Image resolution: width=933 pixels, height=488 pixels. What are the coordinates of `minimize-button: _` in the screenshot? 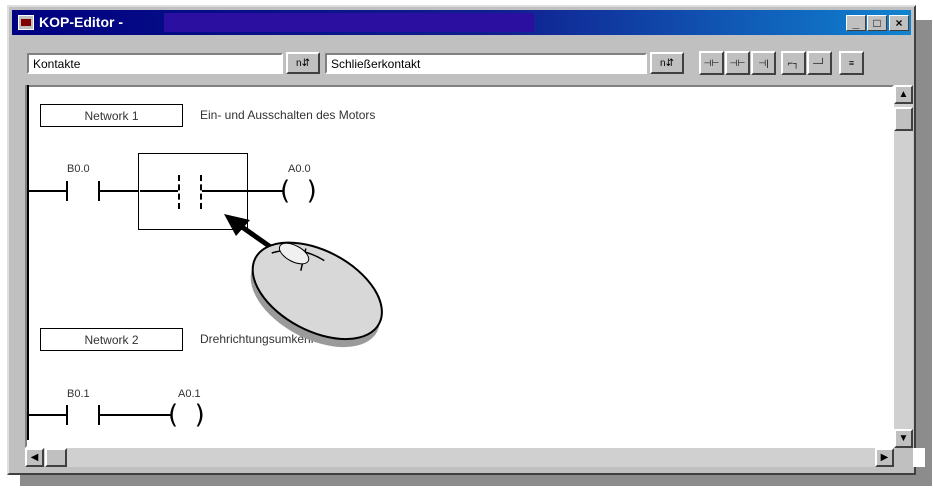 It's located at (856, 23).